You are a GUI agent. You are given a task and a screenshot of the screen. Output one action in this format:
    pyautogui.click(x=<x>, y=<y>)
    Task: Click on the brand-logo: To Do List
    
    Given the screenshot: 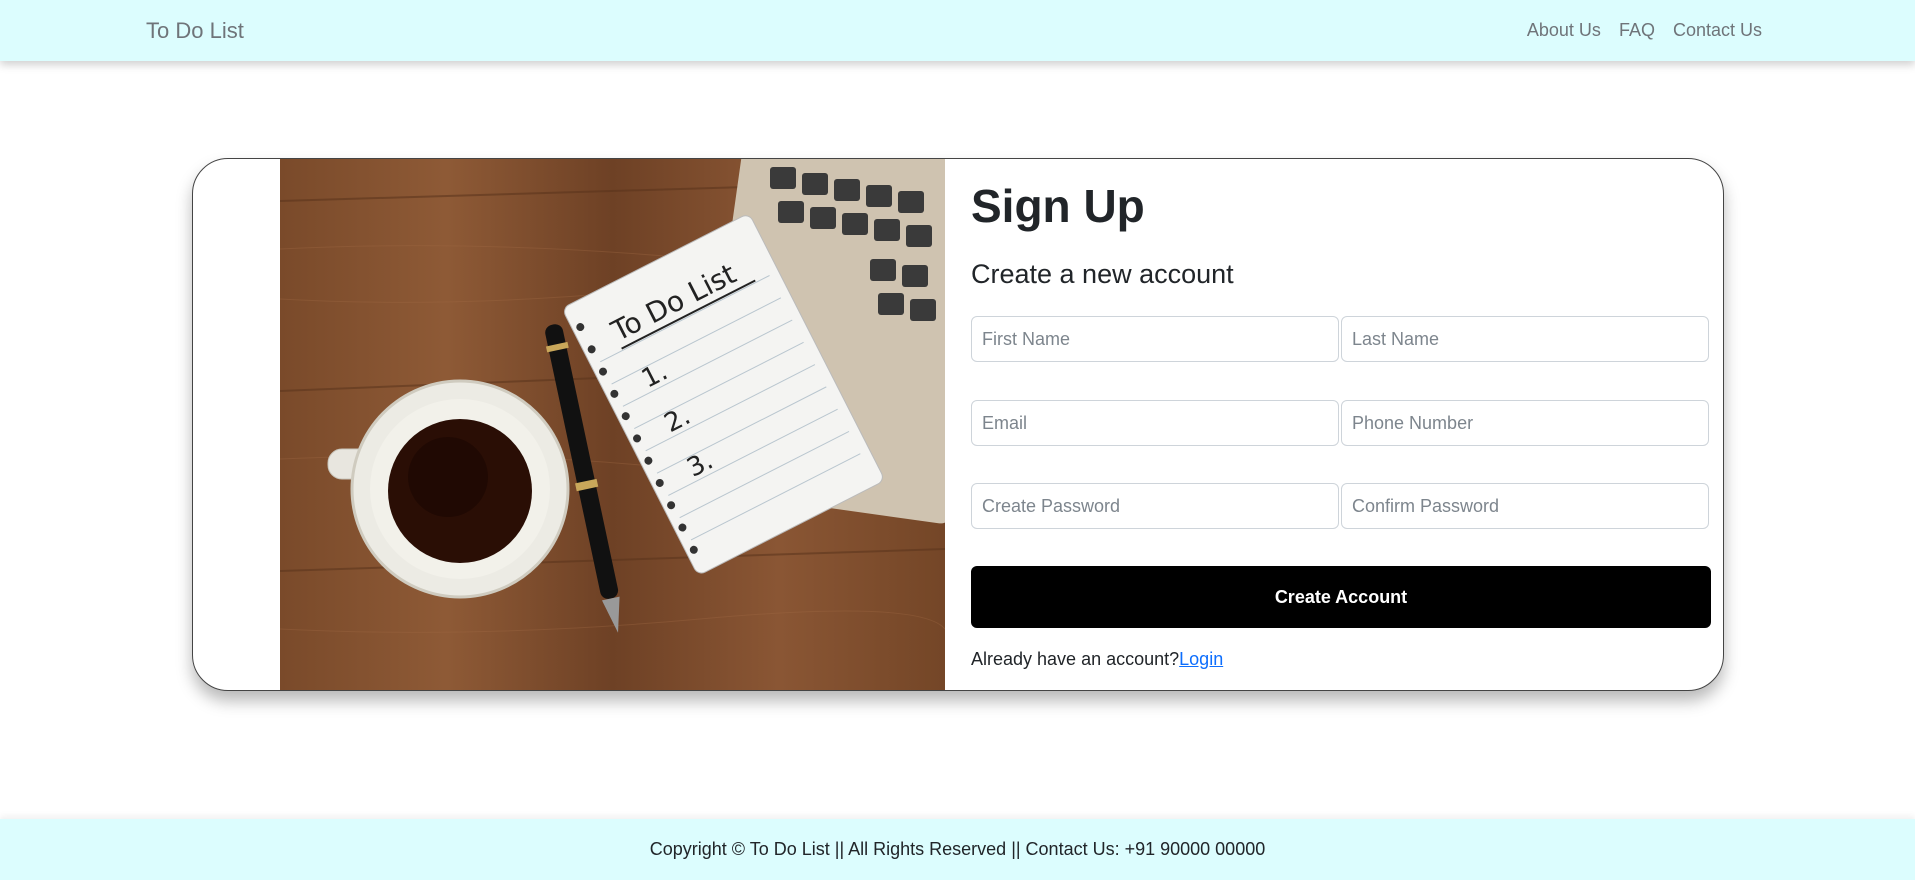 What is the action you would take?
    pyautogui.click(x=195, y=31)
    